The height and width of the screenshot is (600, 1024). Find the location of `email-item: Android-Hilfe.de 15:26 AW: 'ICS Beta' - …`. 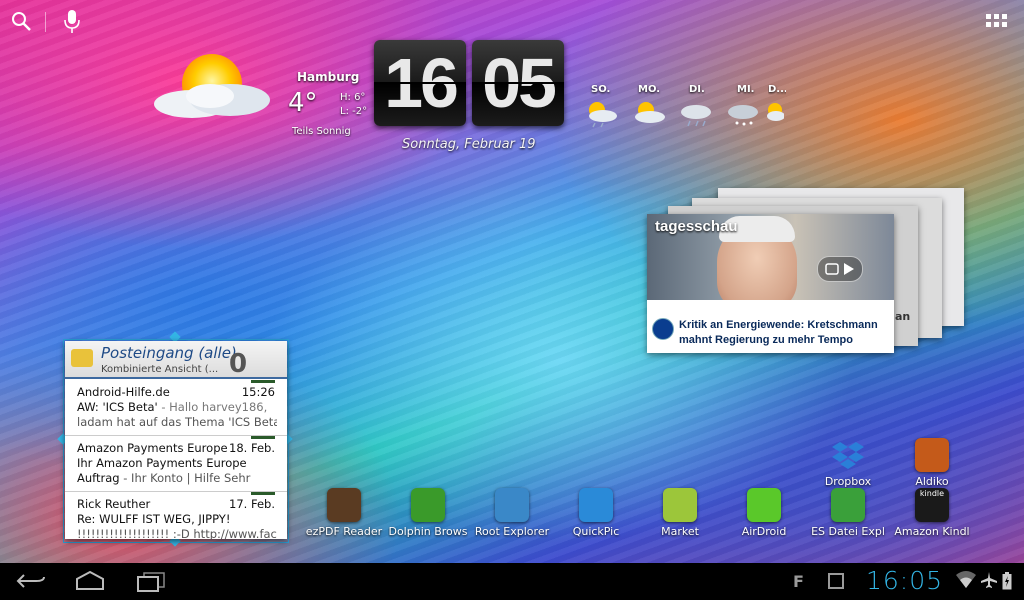

email-item: Android-Hilfe.de 15:26 AW: 'ICS Beta' - … is located at coordinates (176, 407).